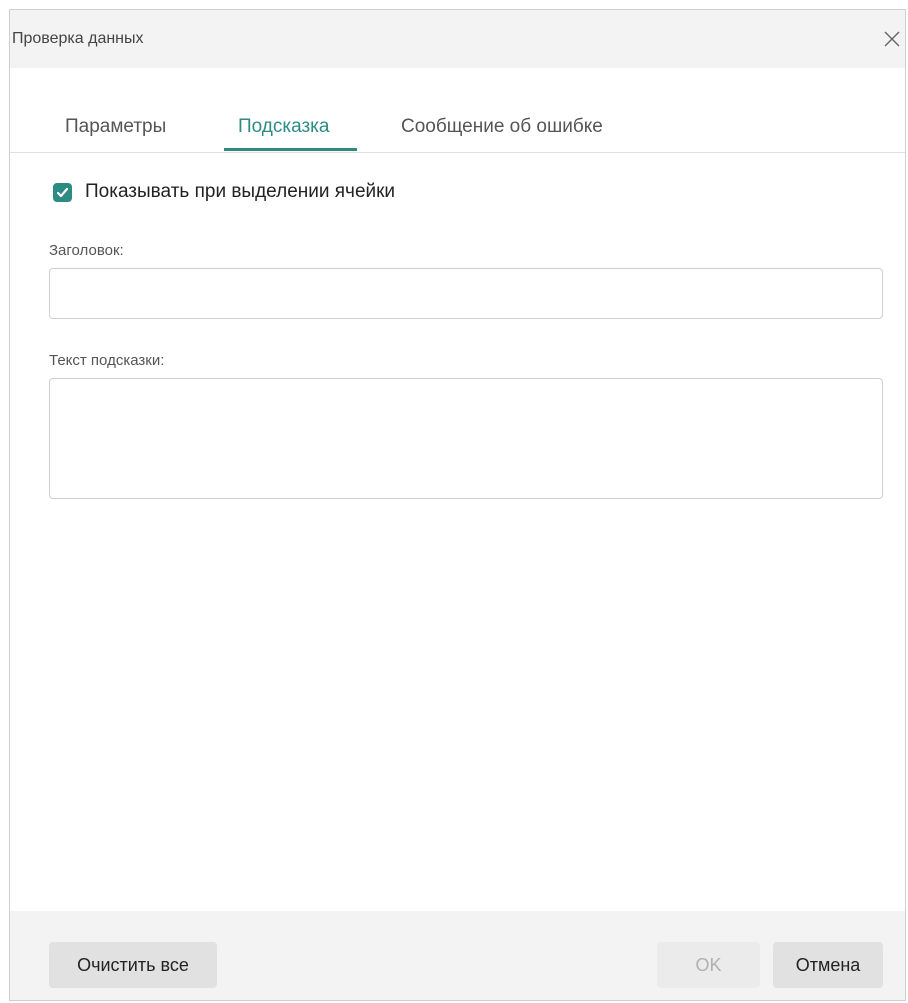 This screenshot has height=1003, width=908. What do you see at coordinates (708, 965) in the screenshot?
I see `ok-button: OK` at bounding box center [708, 965].